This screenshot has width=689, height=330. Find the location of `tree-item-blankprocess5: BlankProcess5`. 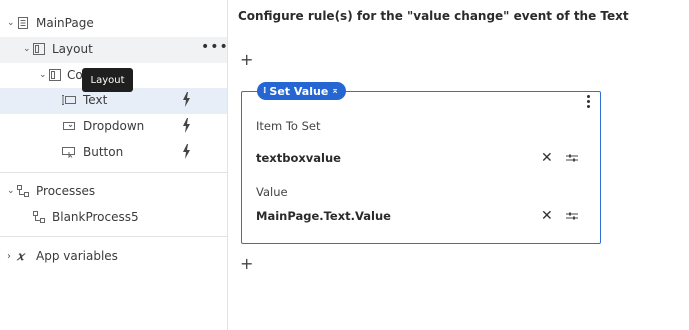

tree-item-blankprocess5: BlankProcess5 is located at coordinates (113, 218).